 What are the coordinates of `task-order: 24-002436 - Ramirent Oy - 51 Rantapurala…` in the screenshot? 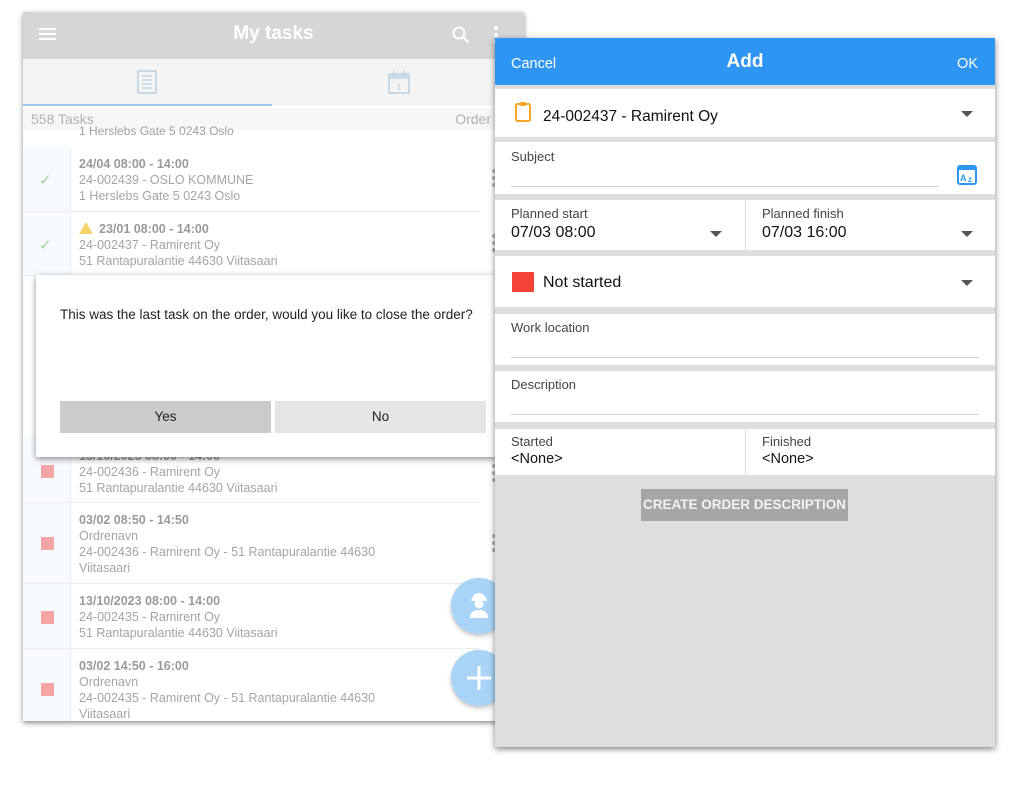 It's located at (227, 552).